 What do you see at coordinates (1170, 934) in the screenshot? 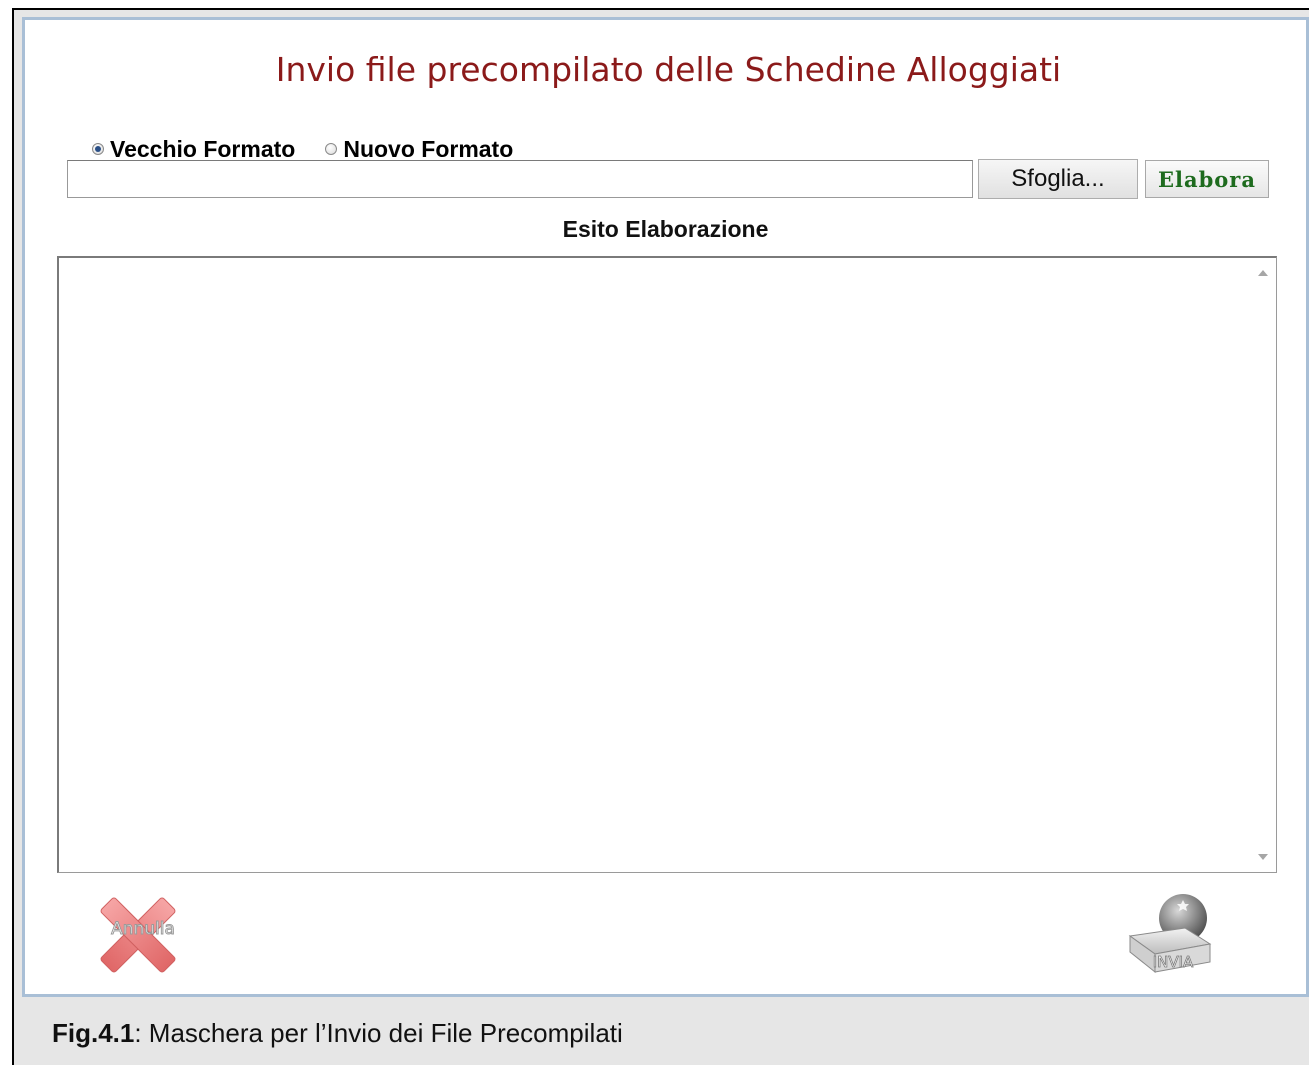
I see `send-envelope-icon: INVIA` at bounding box center [1170, 934].